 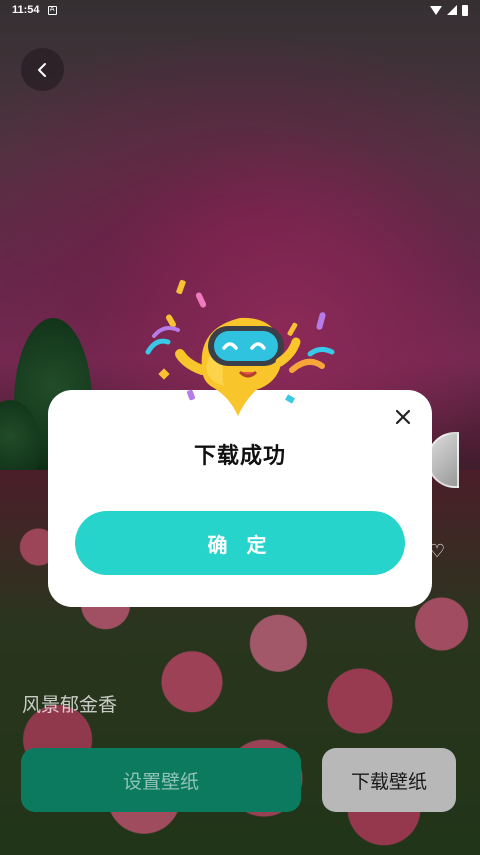 I want to click on status-time: 11:54, so click(x=26, y=10).